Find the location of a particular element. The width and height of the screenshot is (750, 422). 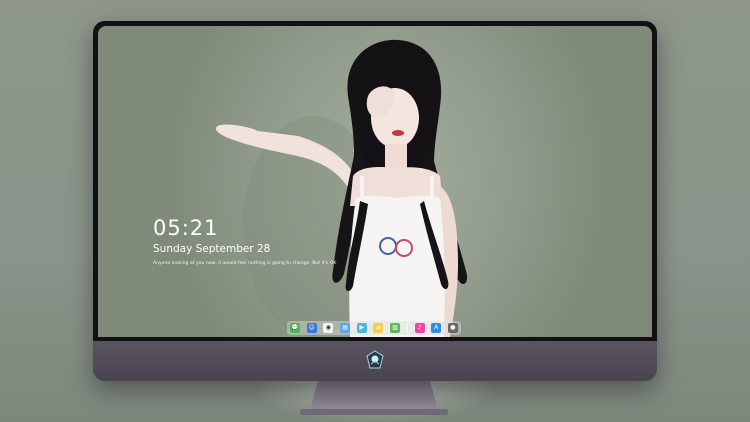

photos-icon: ▧ is located at coordinates (395, 328).